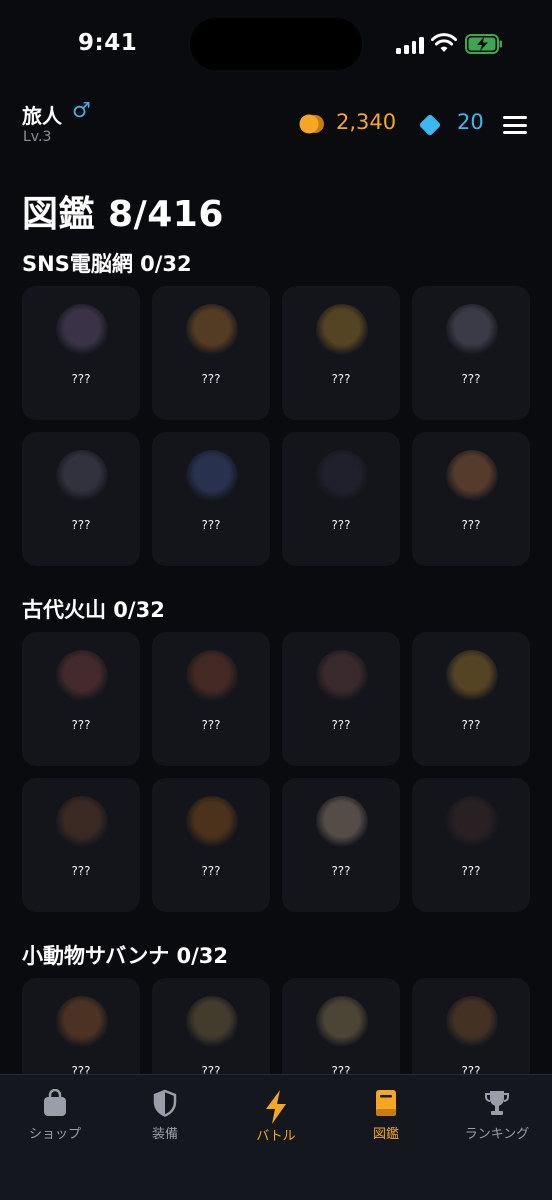 The height and width of the screenshot is (1200, 552). I want to click on tab-label: ショップ, so click(54, 1134).